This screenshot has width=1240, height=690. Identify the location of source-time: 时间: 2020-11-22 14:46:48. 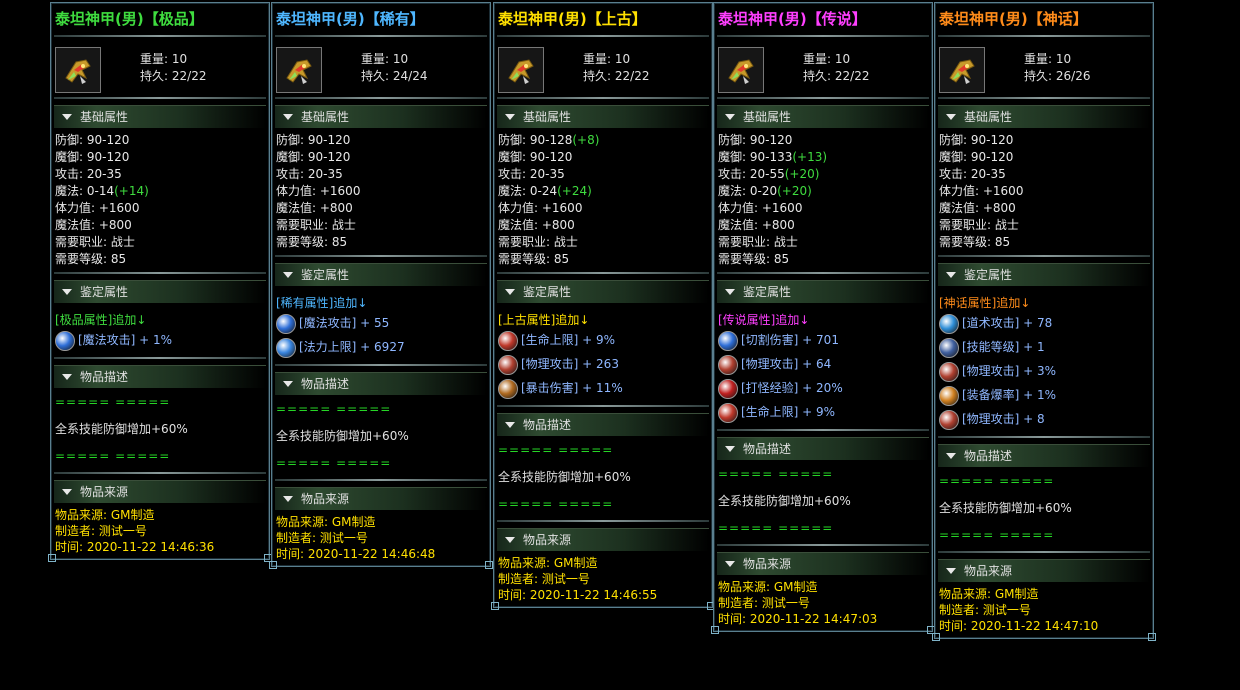
(356, 554).